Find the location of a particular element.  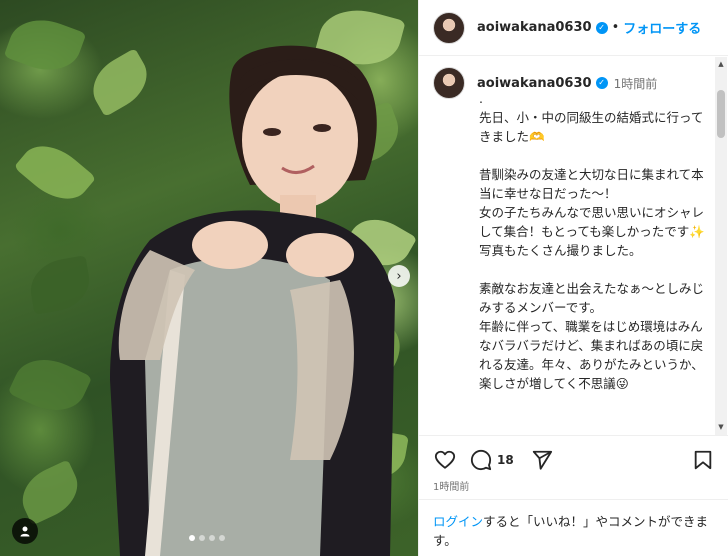

share-button is located at coordinates (542, 460).